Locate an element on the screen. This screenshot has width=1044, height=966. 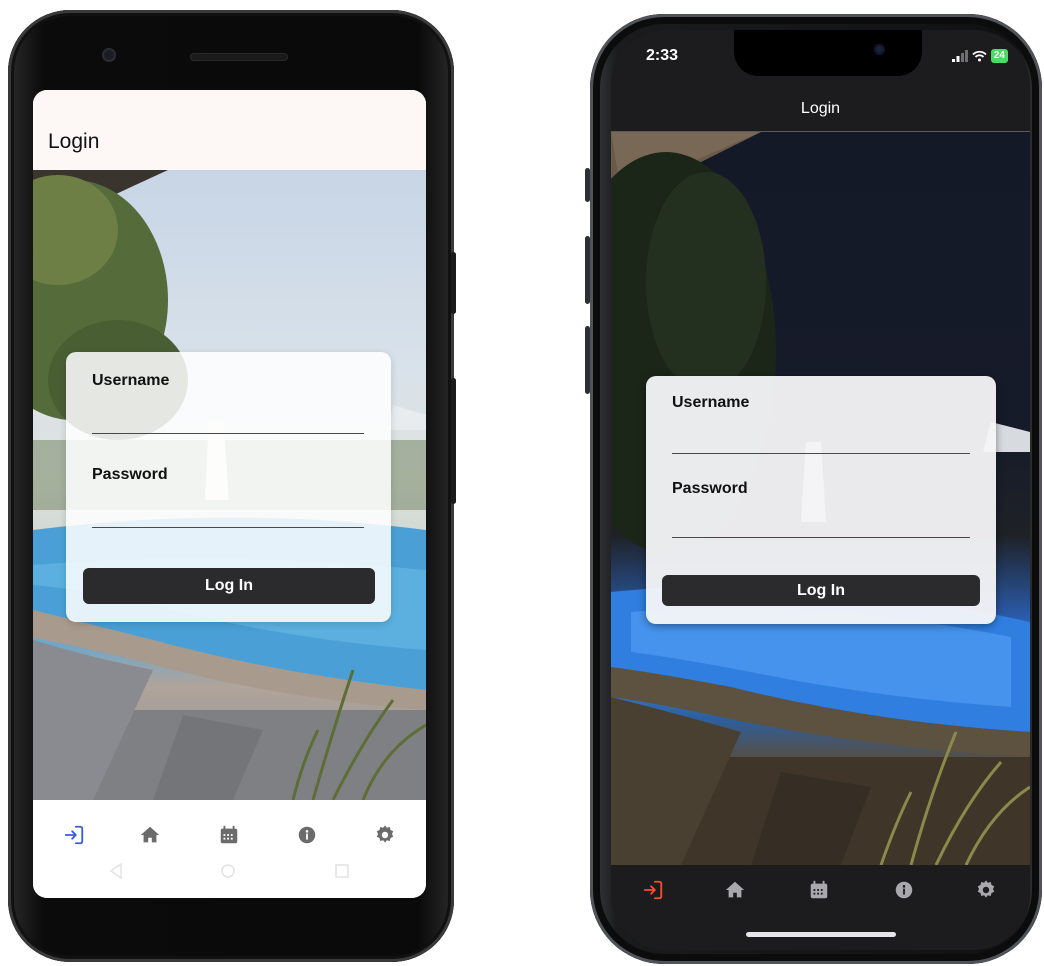
home-nav-icon is located at coordinates (228, 871).